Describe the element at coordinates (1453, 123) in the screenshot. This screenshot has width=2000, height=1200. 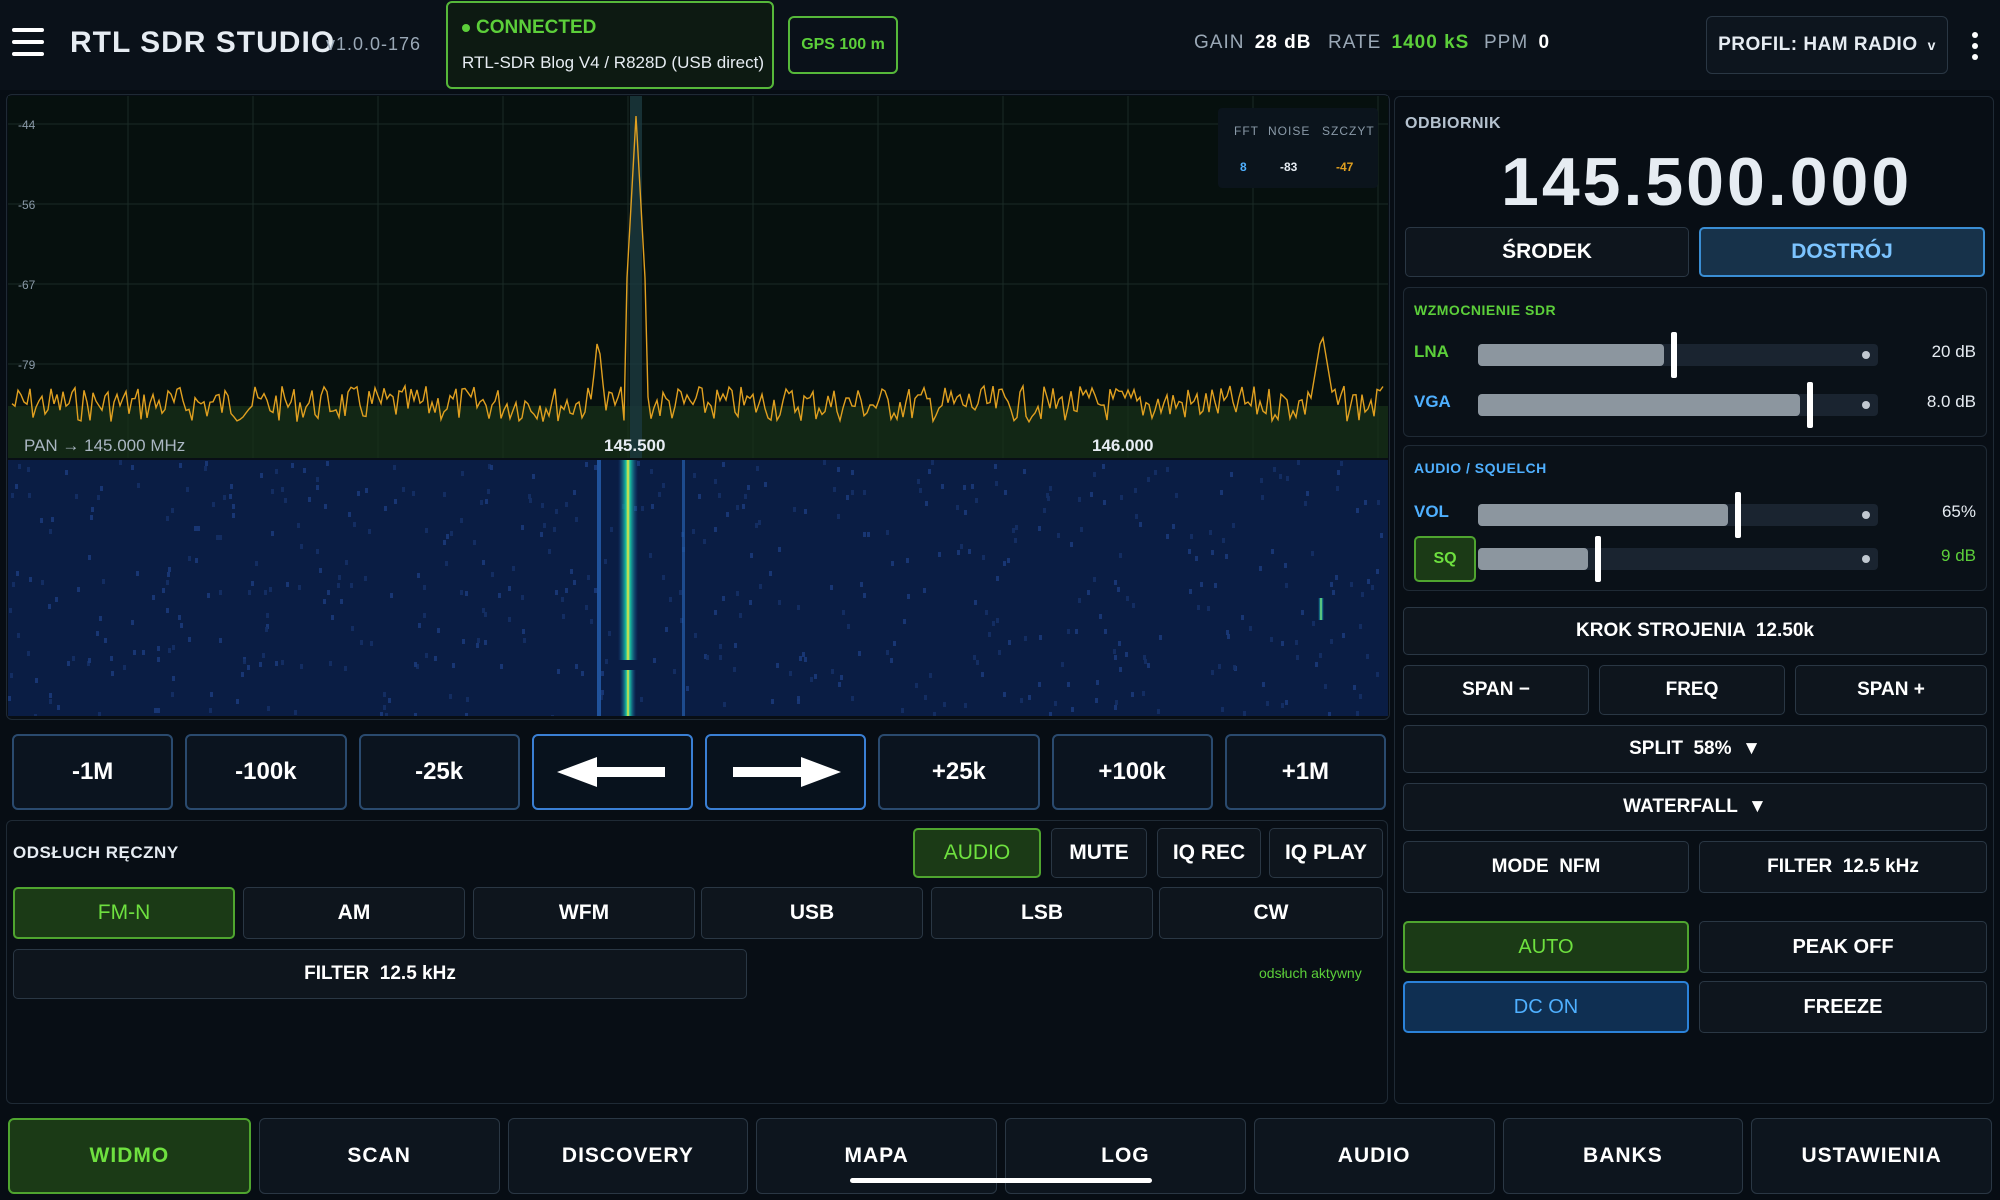
I see `receiver-title: ODBIORNIK` at that location.